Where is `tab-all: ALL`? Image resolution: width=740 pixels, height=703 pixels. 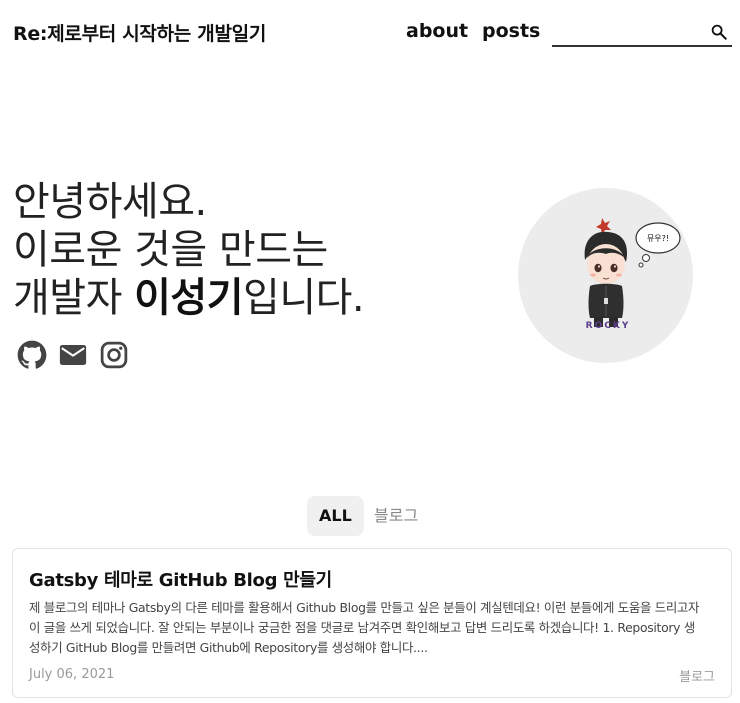
tab-all: ALL is located at coordinates (335, 516).